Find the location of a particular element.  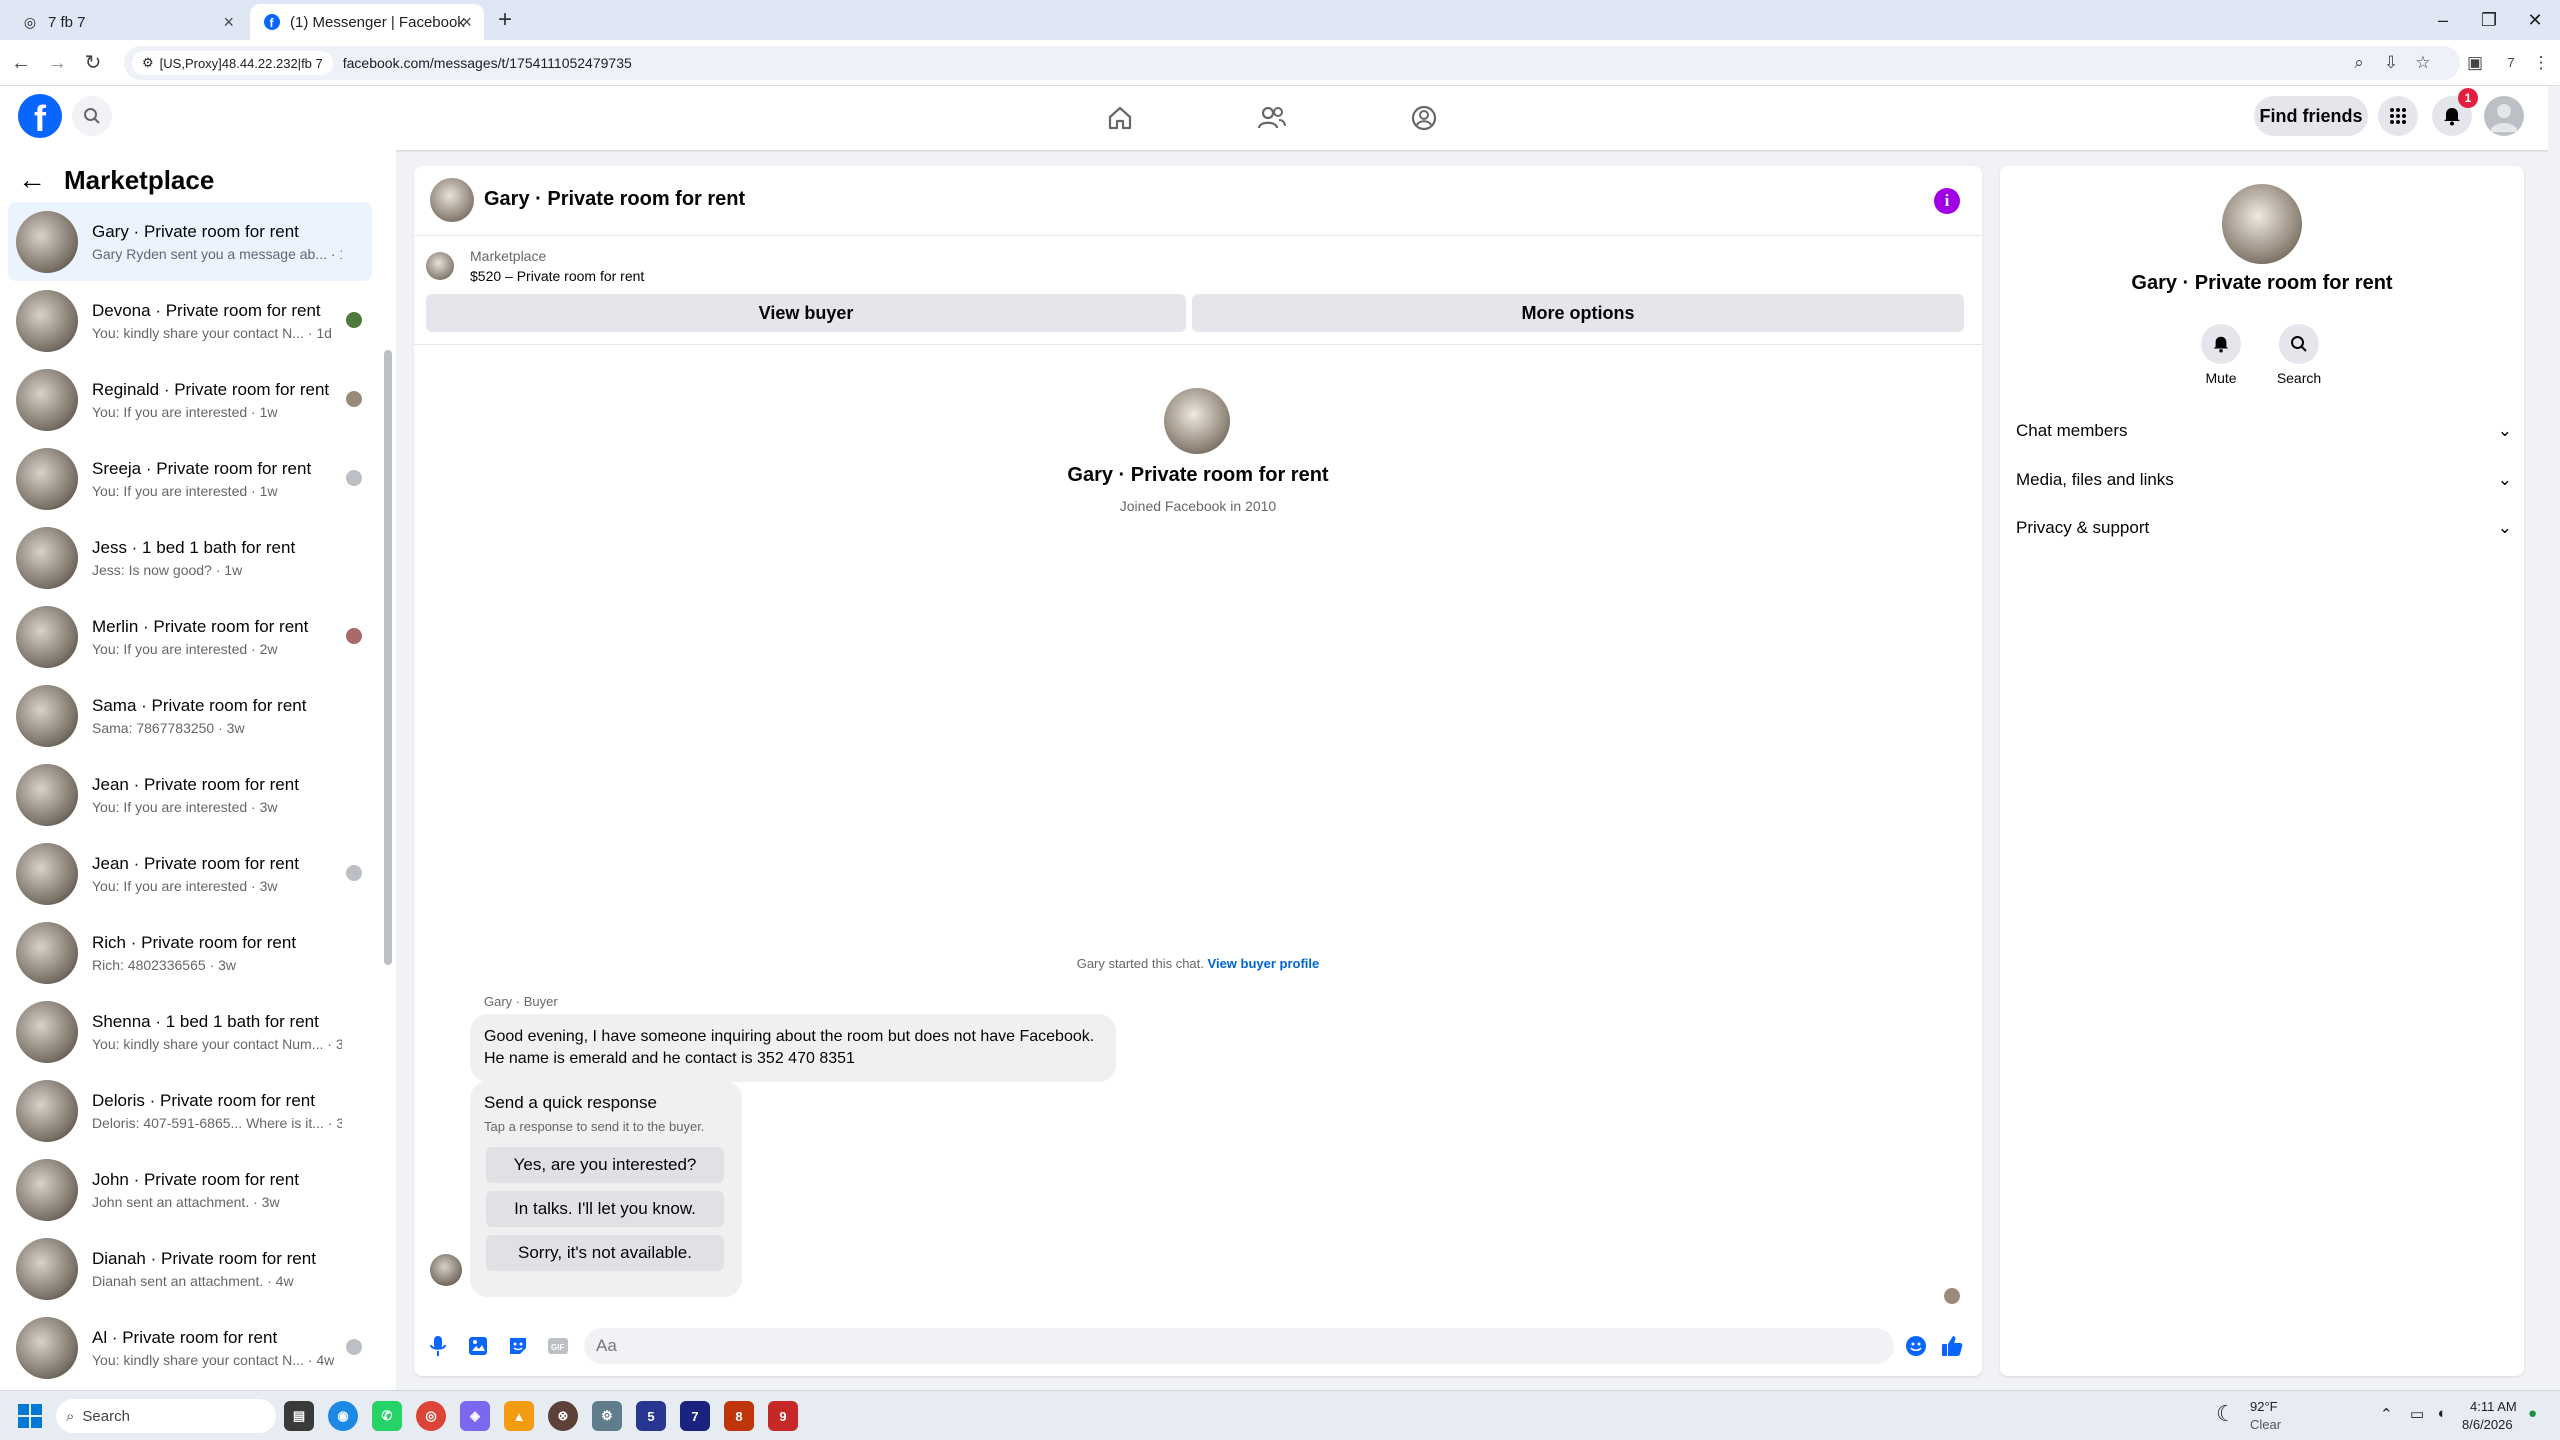

profile-avatar is located at coordinates (2262, 224).